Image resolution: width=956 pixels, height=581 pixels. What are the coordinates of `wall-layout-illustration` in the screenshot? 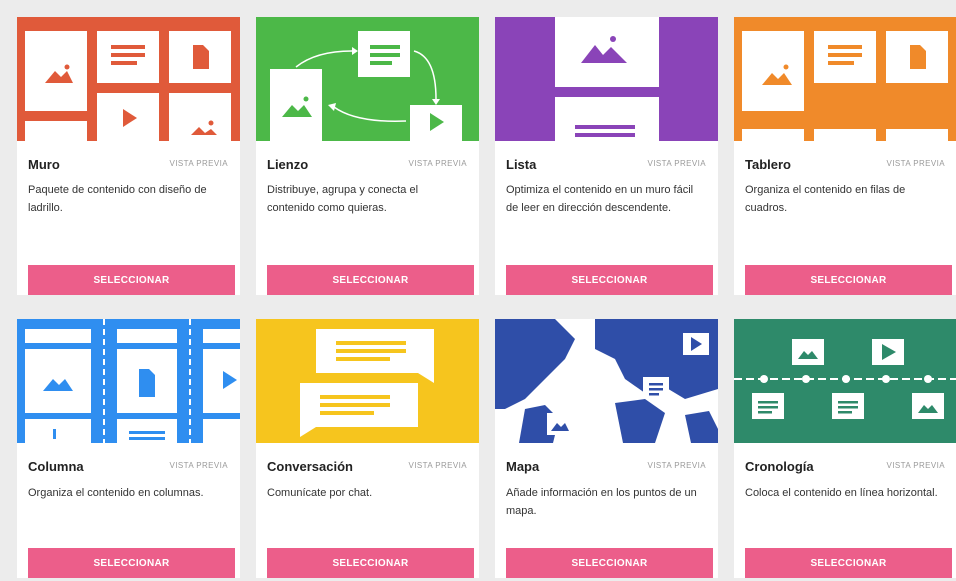 It's located at (128, 79).